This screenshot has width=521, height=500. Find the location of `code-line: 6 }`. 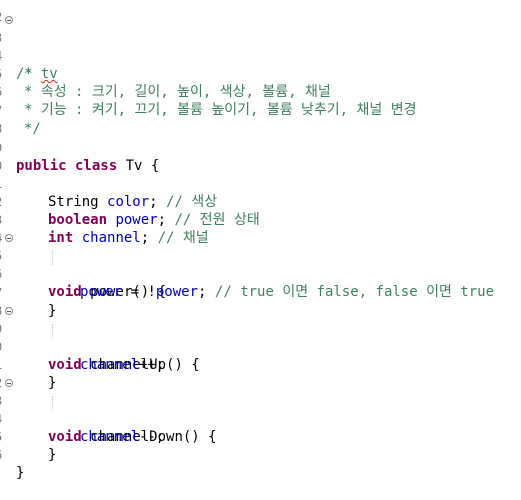

code-line: 6 } is located at coordinates (260, 454).